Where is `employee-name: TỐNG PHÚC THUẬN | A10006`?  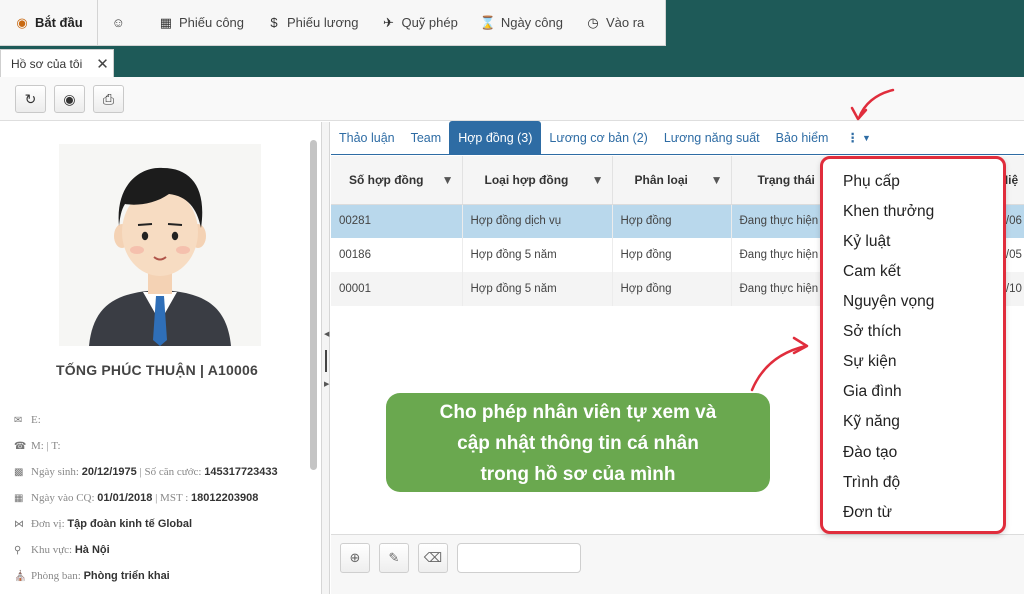 employee-name: TỐNG PHÚC THUẬN | A10006 is located at coordinates (157, 370).